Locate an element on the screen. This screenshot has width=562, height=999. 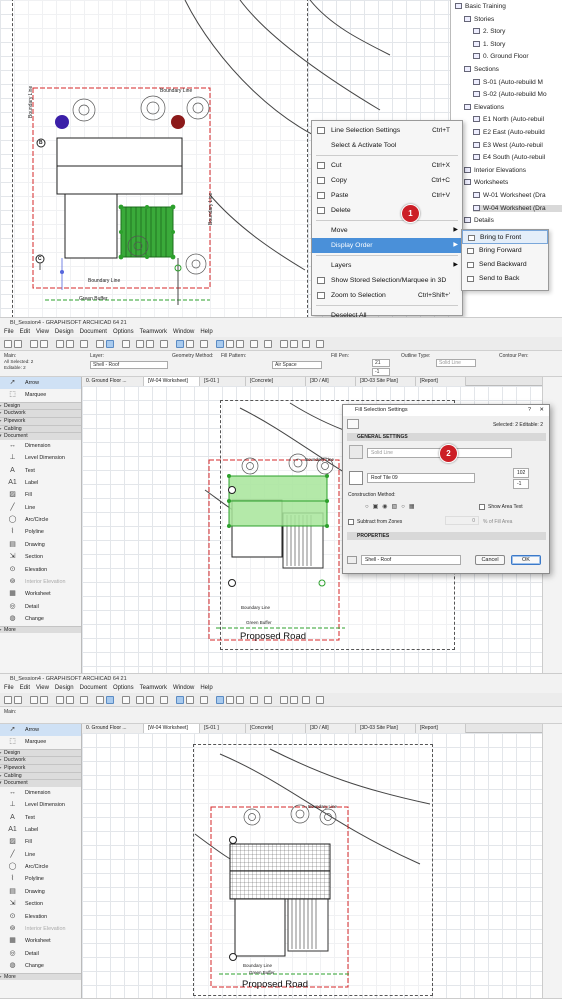
toolbox-category-design: Design is located at coordinates (40, 752).